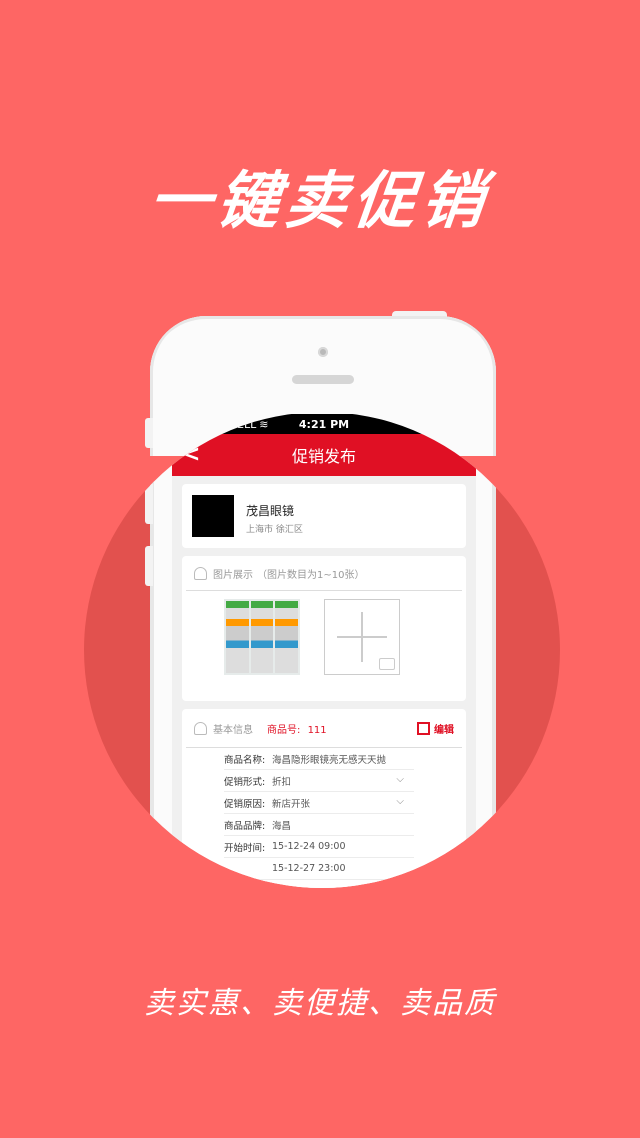  Describe the element at coordinates (245, 848) in the screenshot. I see `info-row-key: 开始时间:` at that location.